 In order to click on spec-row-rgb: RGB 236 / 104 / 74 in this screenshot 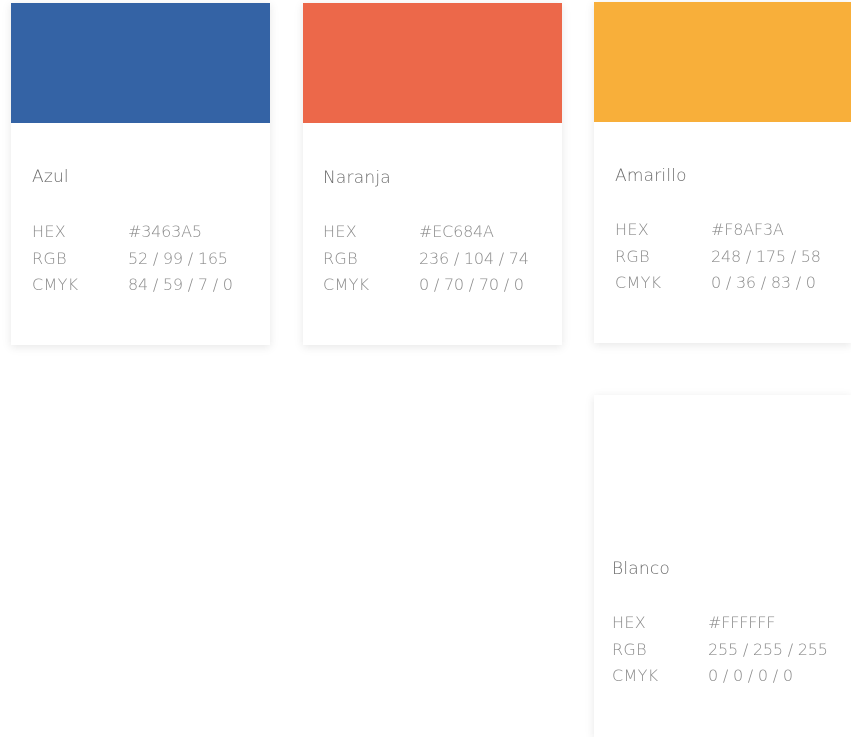, I will do `click(426, 259)`.